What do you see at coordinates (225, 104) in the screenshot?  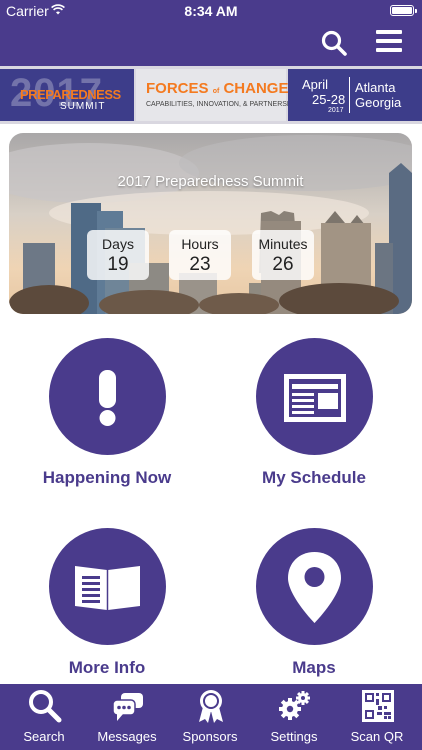 I see `banner-theme-subtitle: CAPABILITIES, INNOVATION, & PARTNERSHIPS` at bounding box center [225, 104].